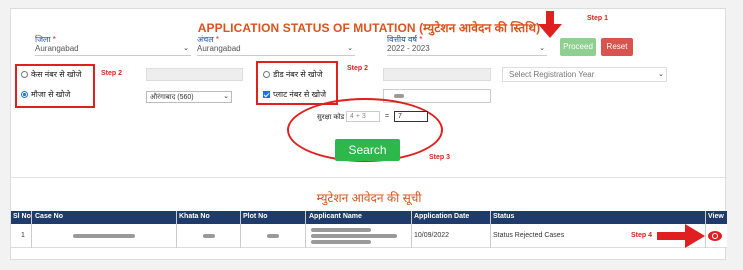 The height and width of the screenshot is (270, 743). What do you see at coordinates (369, 198) in the screenshot?
I see `results-title: म्युटेशन आवेदन की सूची` at bounding box center [369, 198].